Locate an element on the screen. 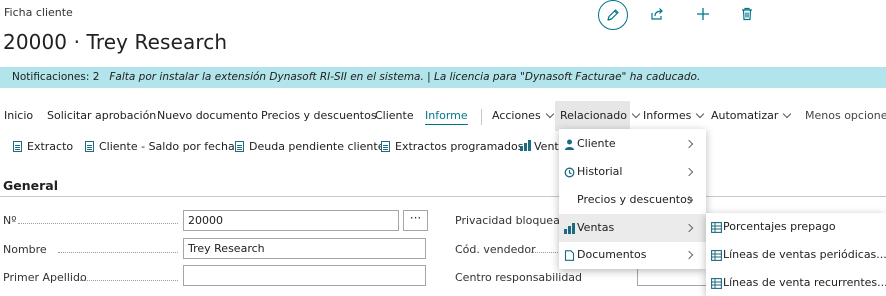  menu-item-label: Precios y descuentos is located at coordinates (635, 199).